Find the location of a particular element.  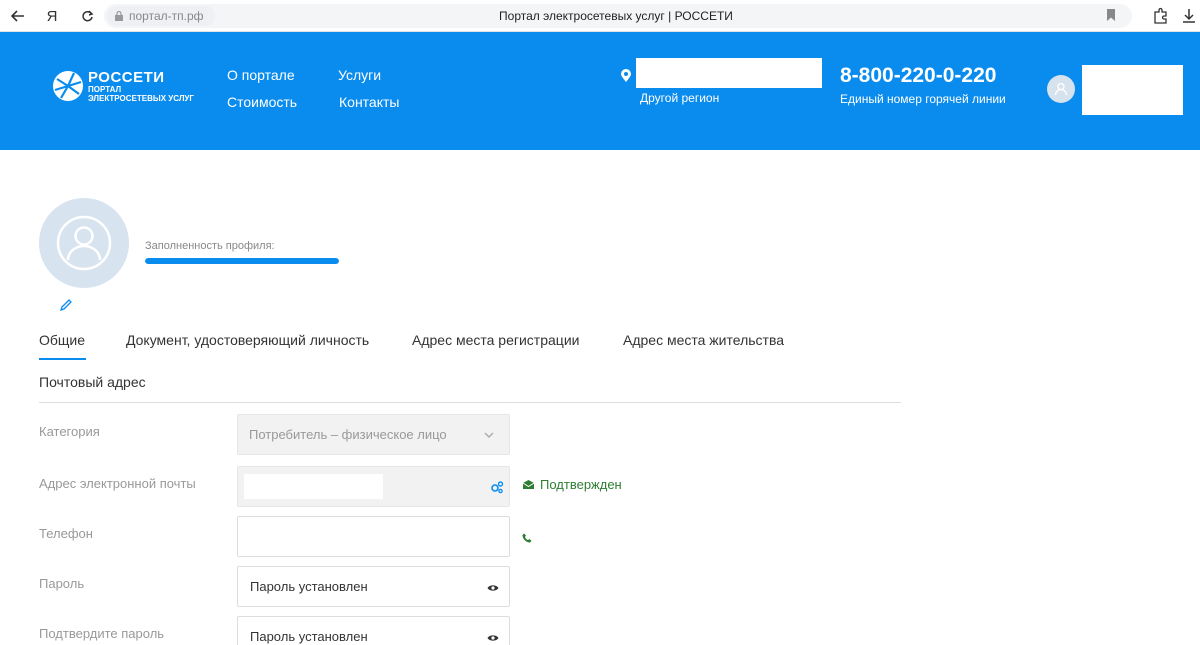

phone-handset-icon is located at coordinates (527, 536).